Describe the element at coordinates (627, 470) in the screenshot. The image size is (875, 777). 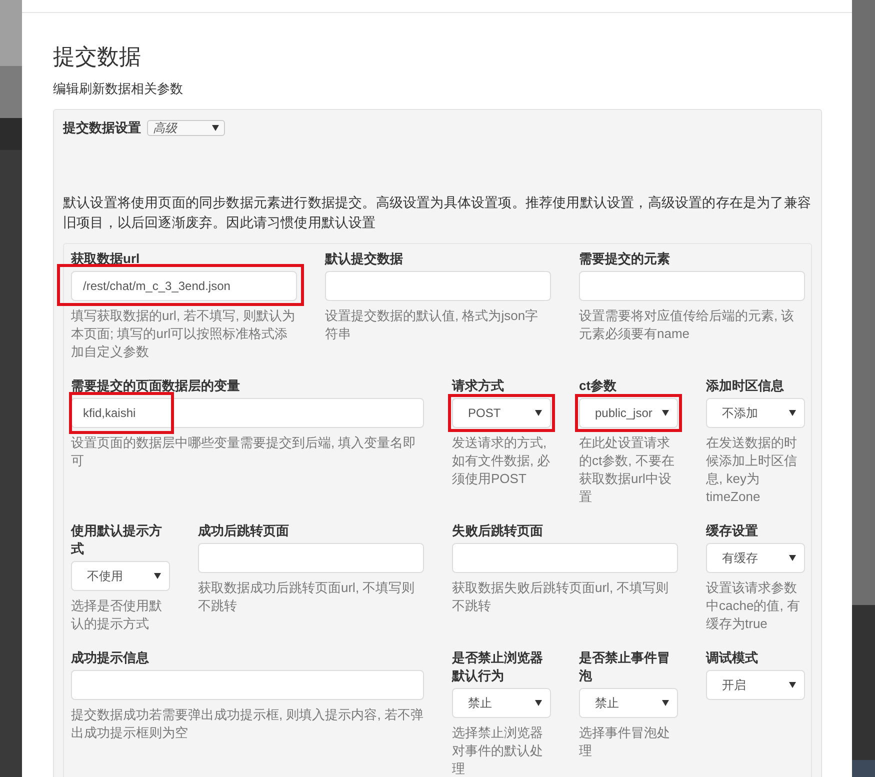
I see `help-text: 在此处设置请求的ct参数, 不要在获取数据url中设置` at that location.